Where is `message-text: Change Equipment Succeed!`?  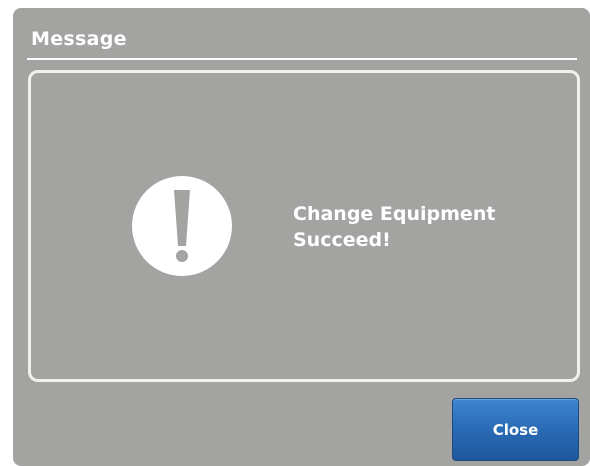
message-text: Change Equipment Succeed! is located at coordinates (428, 227).